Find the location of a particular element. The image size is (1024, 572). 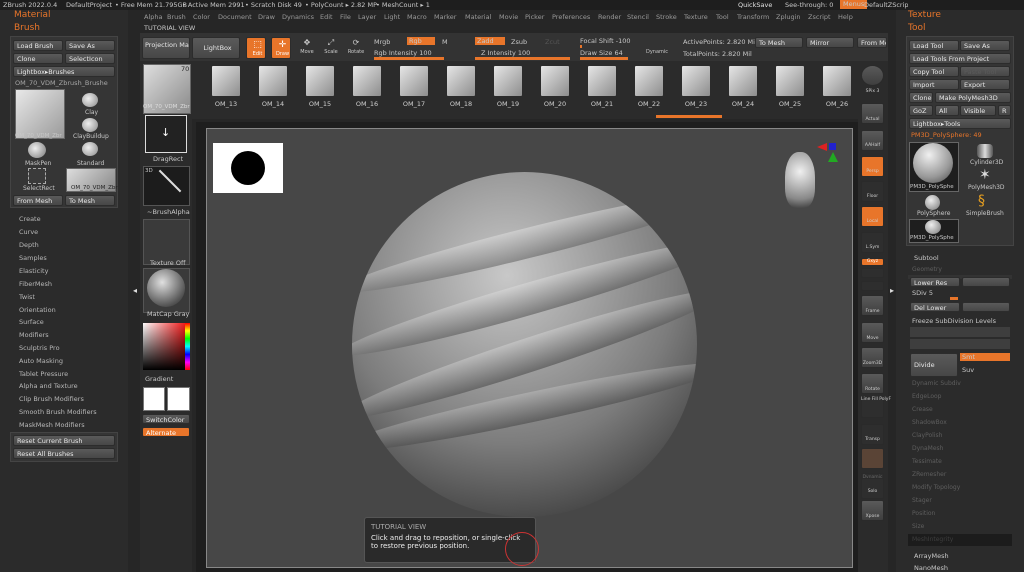

current-brush-thumb is located at coordinates (40, 114).